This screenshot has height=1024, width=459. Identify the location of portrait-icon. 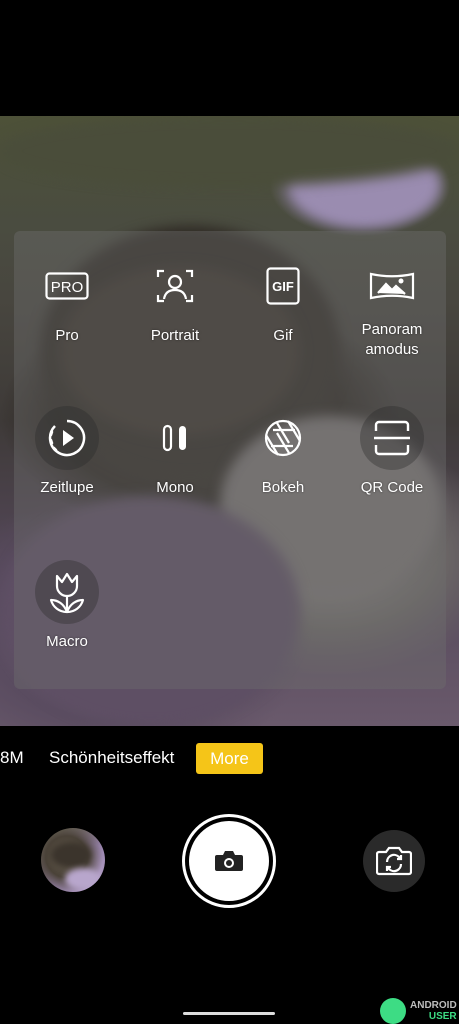
(175, 286).